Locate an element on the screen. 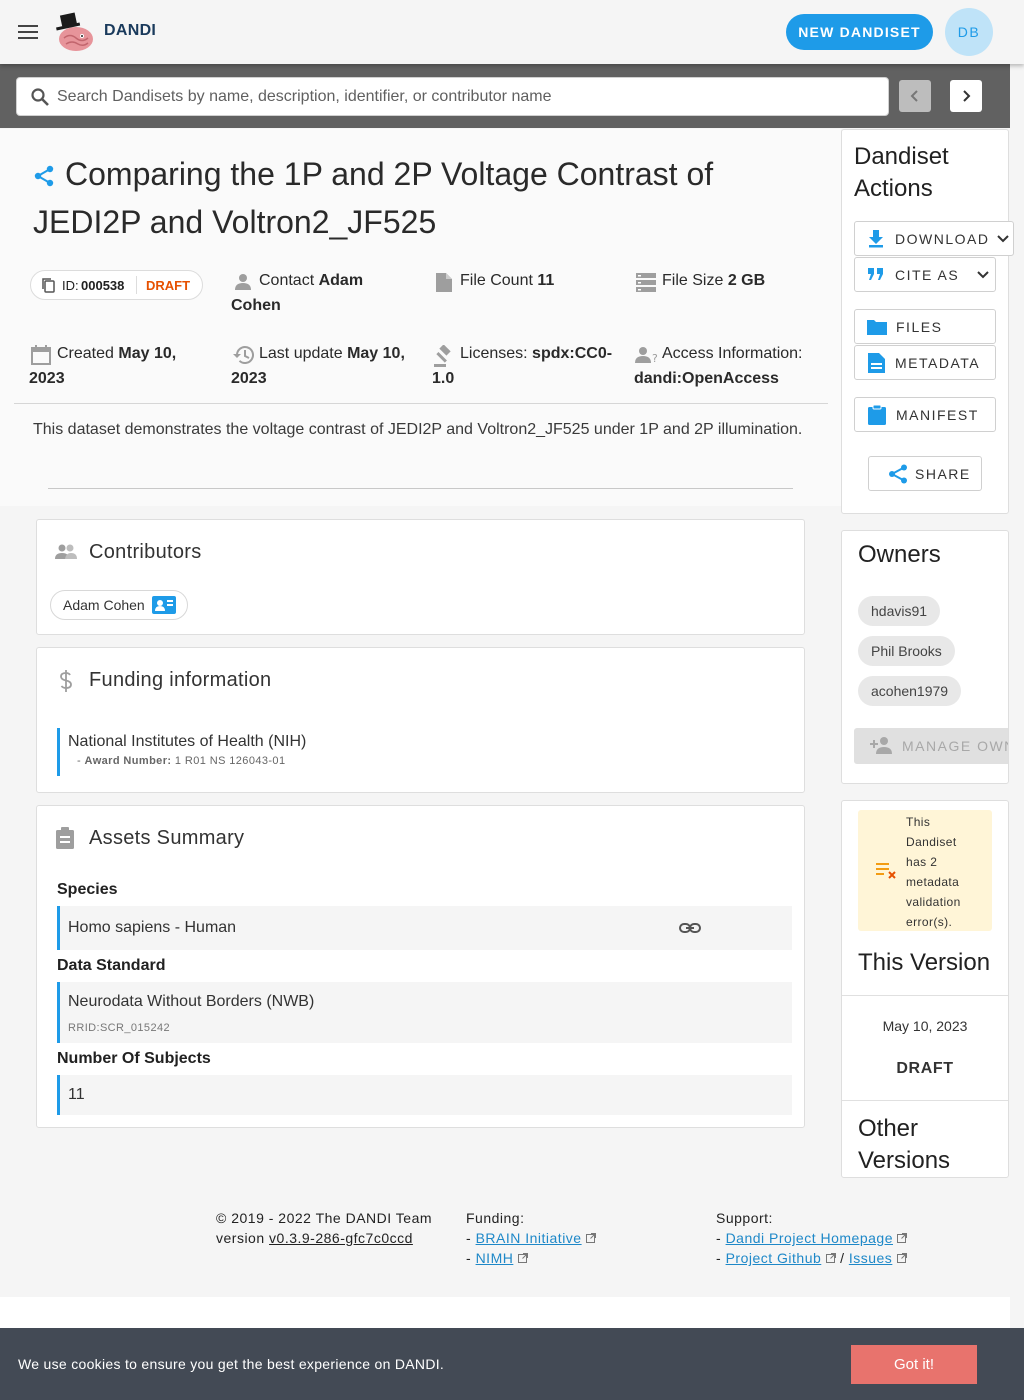 The image size is (1024, 1400). footer-funding-row: - NIMH is located at coordinates (497, 1258).